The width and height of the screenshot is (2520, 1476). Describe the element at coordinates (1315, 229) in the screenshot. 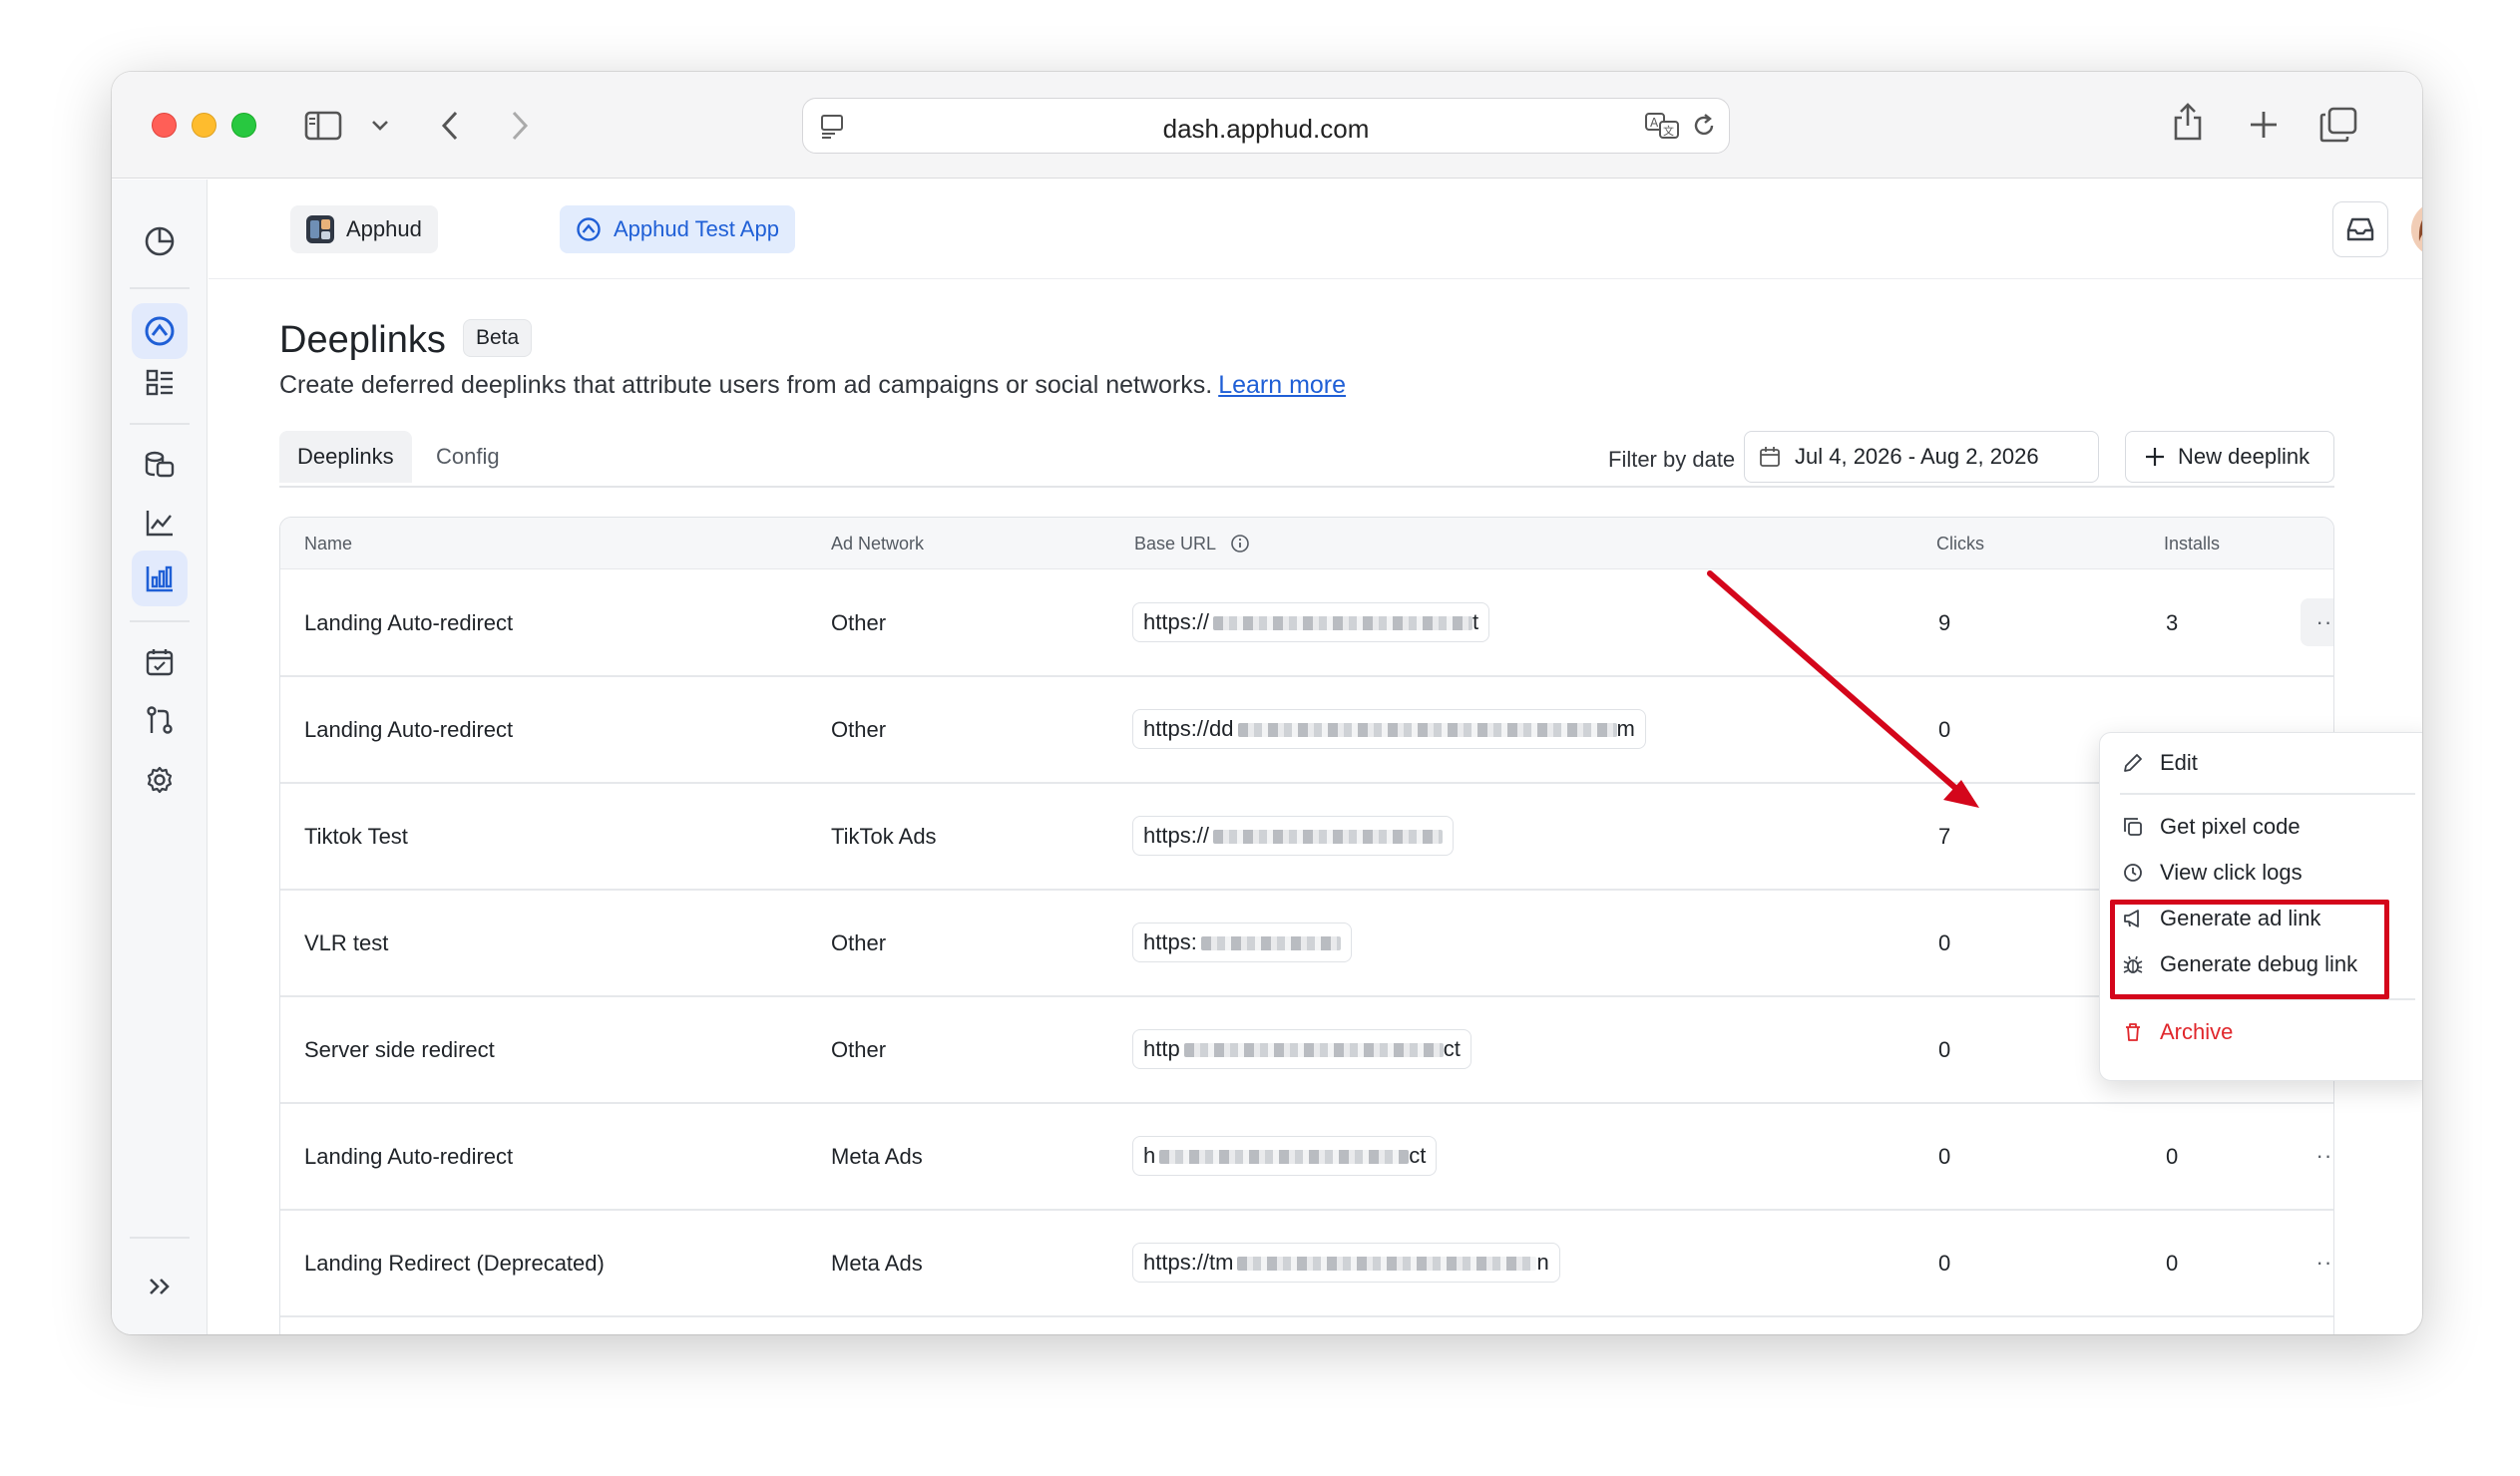

I see `app-header: Apphud Apphud Test App` at that location.